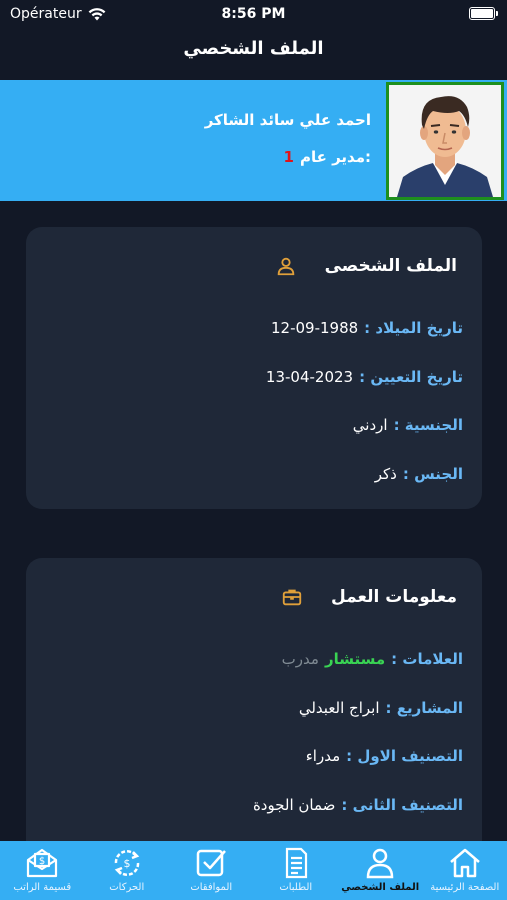  Describe the element at coordinates (370, 425) in the screenshot. I see `nationality-value: اردني` at that location.